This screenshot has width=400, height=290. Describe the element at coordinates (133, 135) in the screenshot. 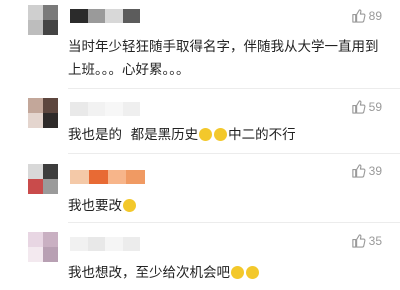

I see `comment-text-part: 我也是的 都是黑历史` at that location.